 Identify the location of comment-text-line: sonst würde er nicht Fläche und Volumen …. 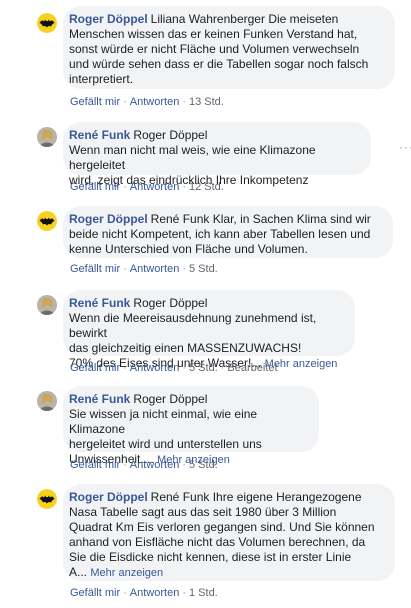
(214, 49).